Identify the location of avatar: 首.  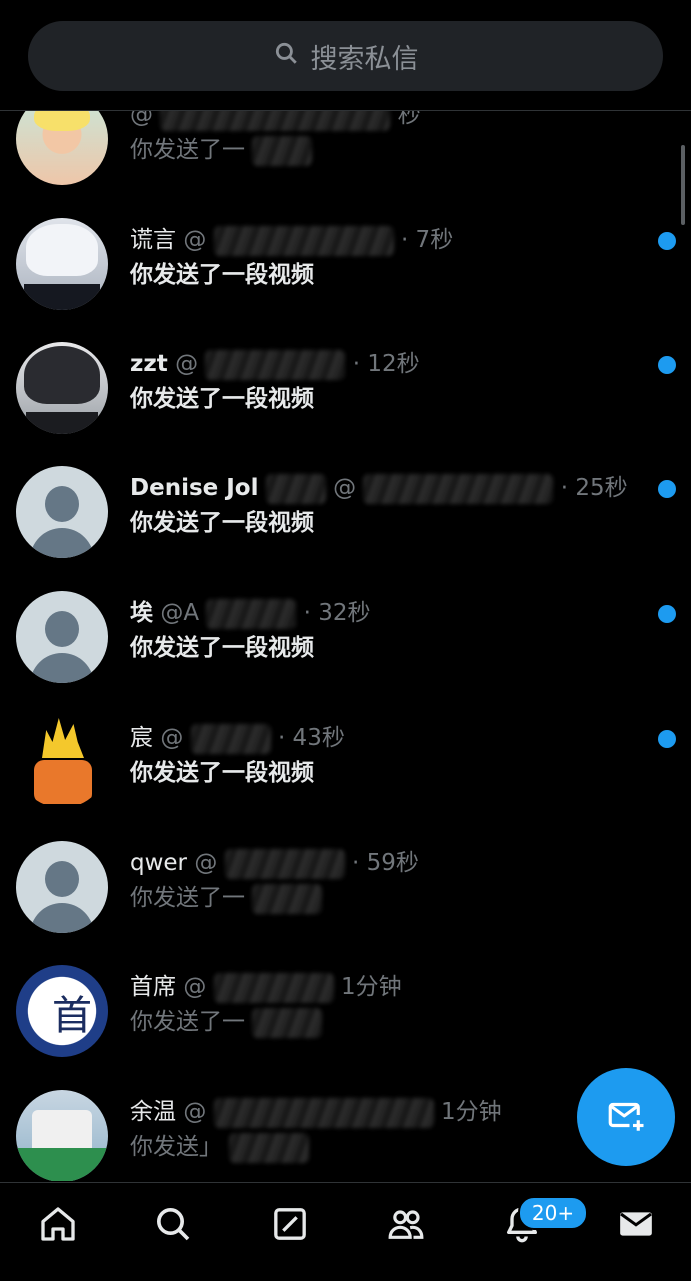
(62, 1011).